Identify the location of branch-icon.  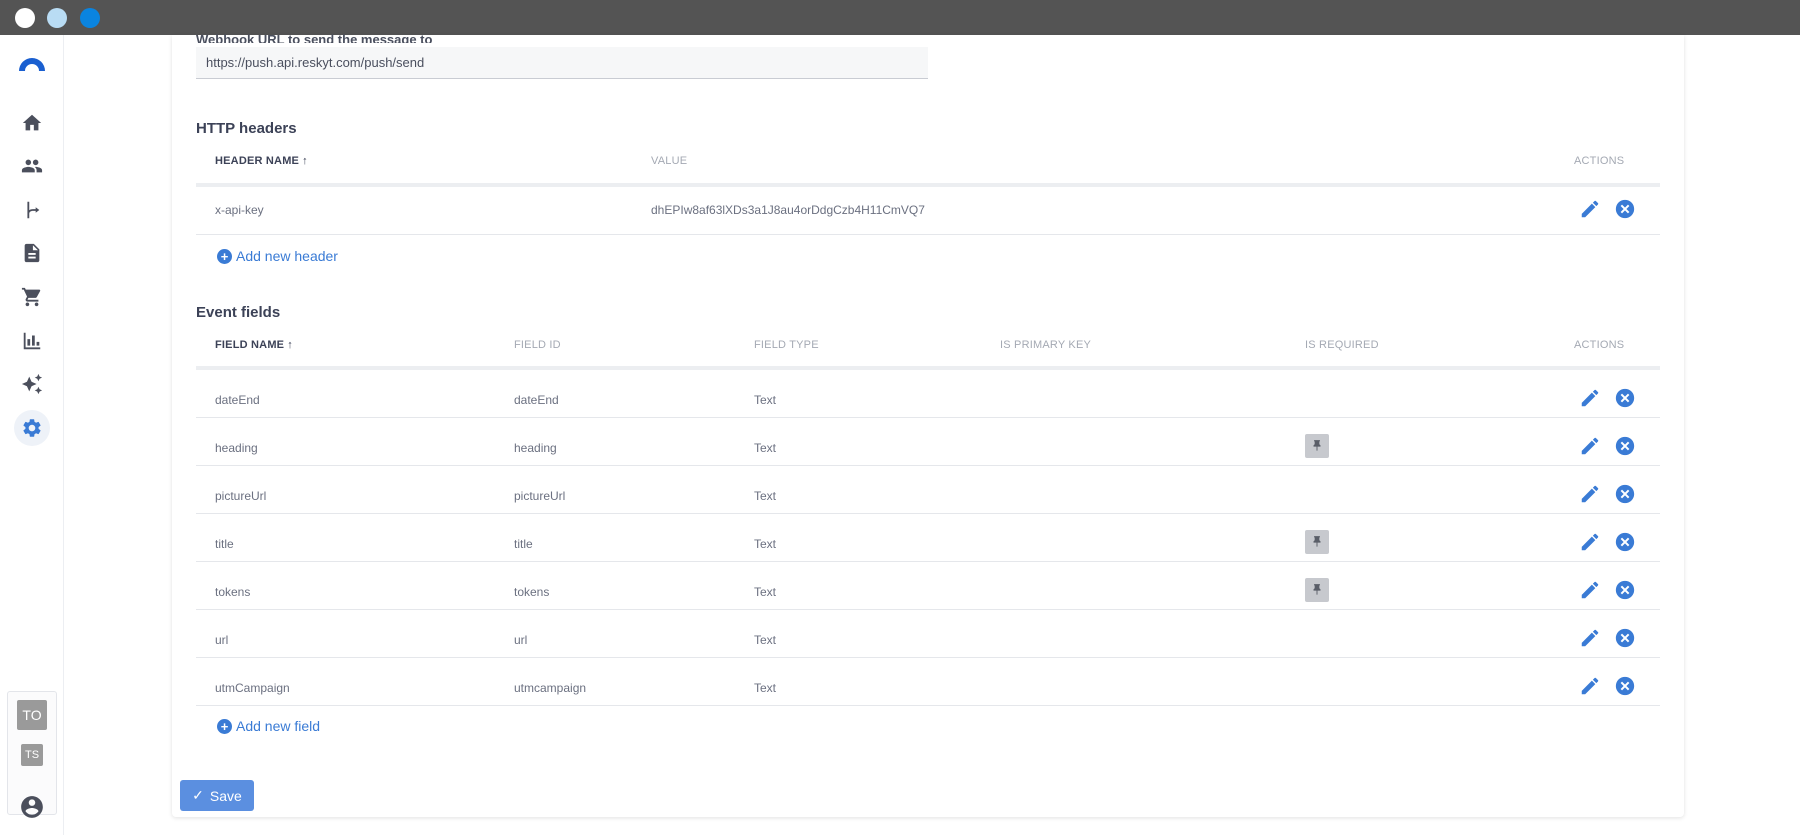
(33, 210).